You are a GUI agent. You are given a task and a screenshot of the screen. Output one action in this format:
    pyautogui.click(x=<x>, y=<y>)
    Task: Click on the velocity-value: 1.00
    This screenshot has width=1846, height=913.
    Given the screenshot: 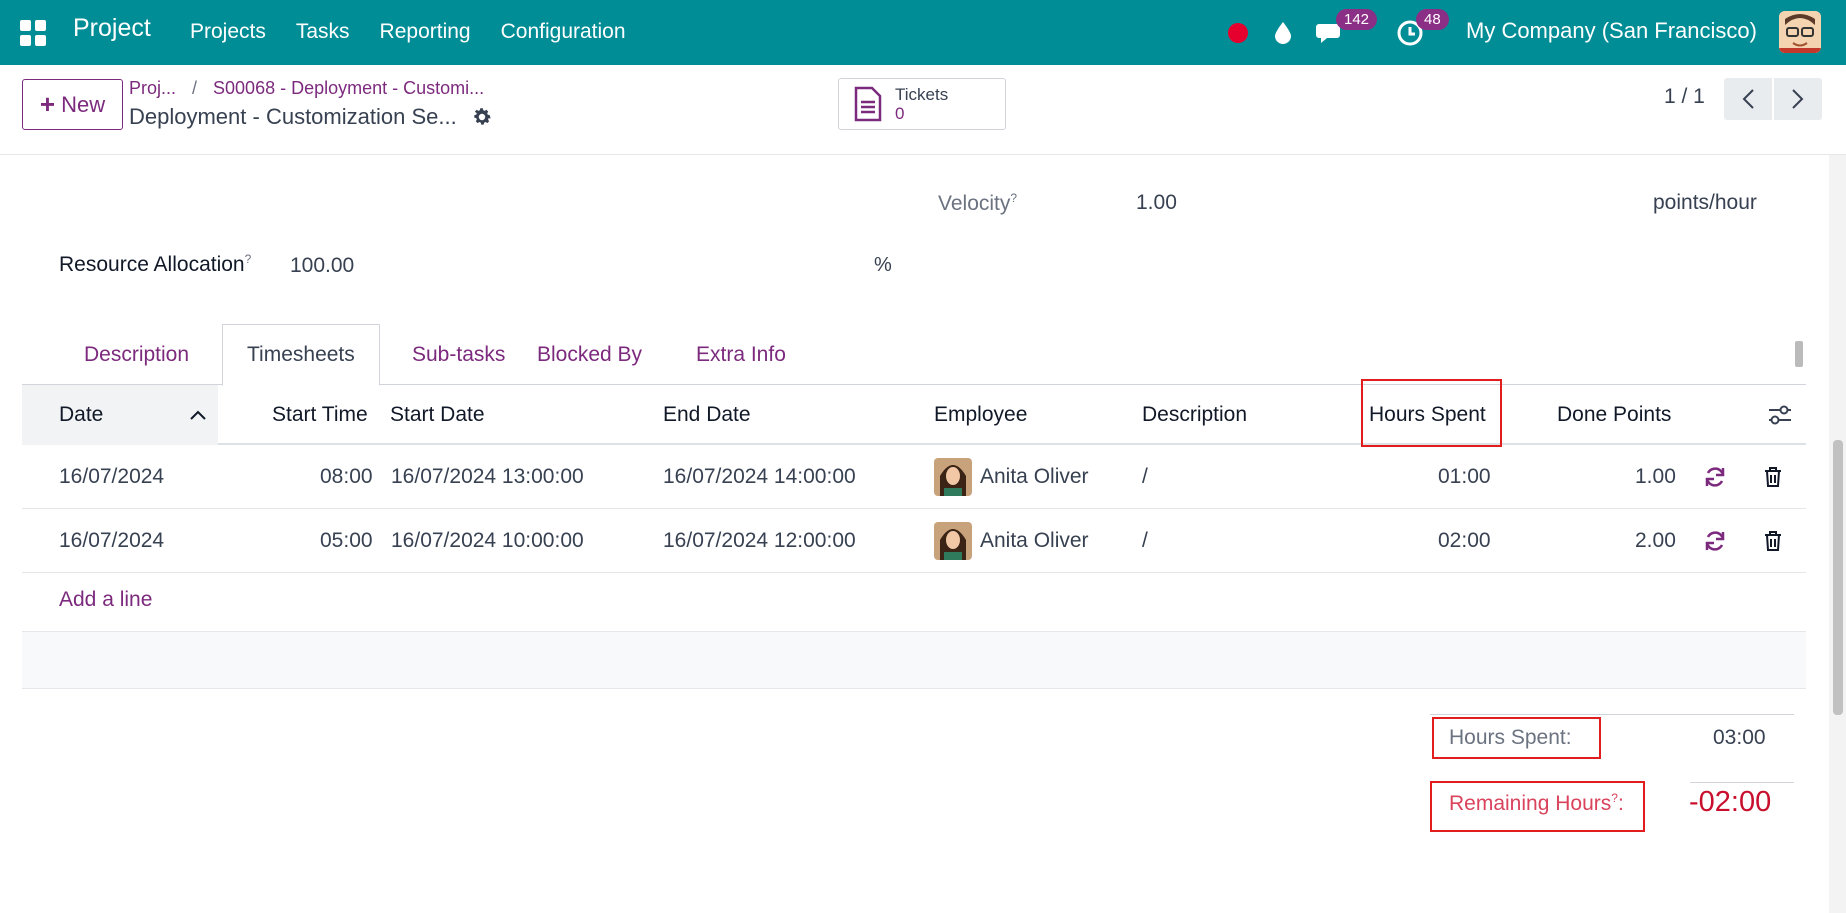 What is the action you would take?
    pyautogui.click(x=1156, y=203)
    